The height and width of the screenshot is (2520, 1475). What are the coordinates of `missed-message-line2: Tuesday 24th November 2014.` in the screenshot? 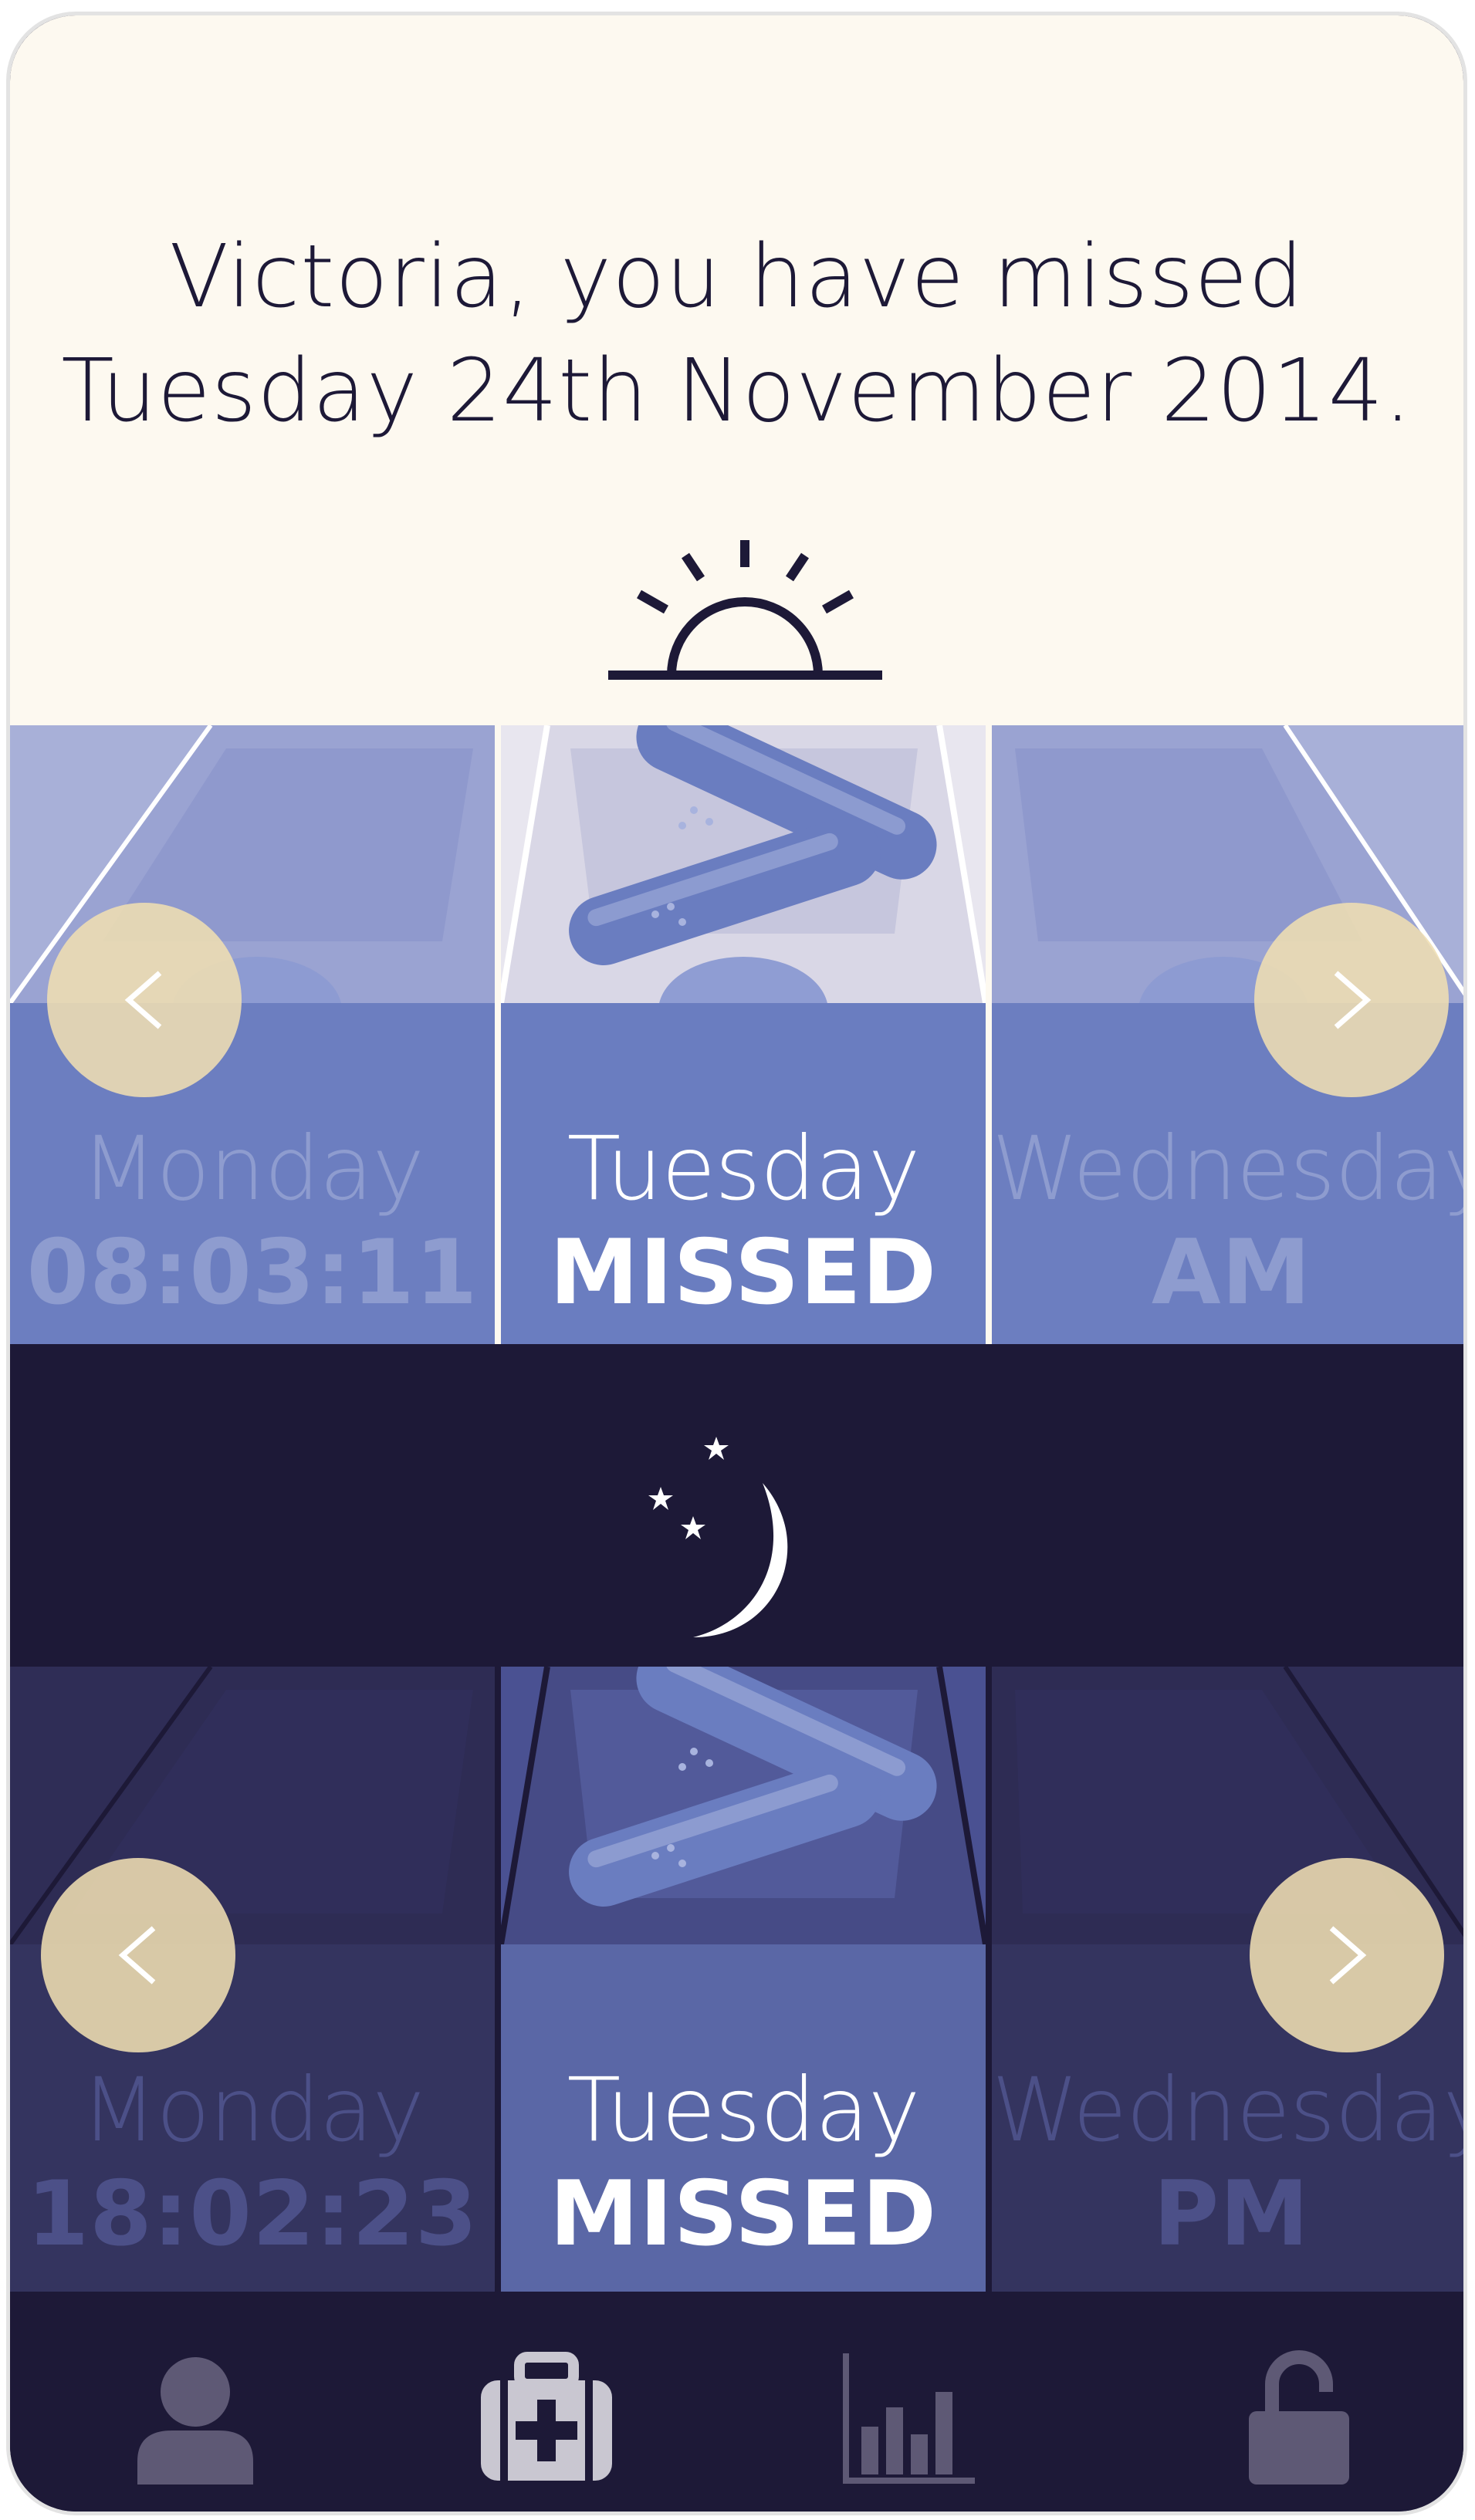 It's located at (736, 391).